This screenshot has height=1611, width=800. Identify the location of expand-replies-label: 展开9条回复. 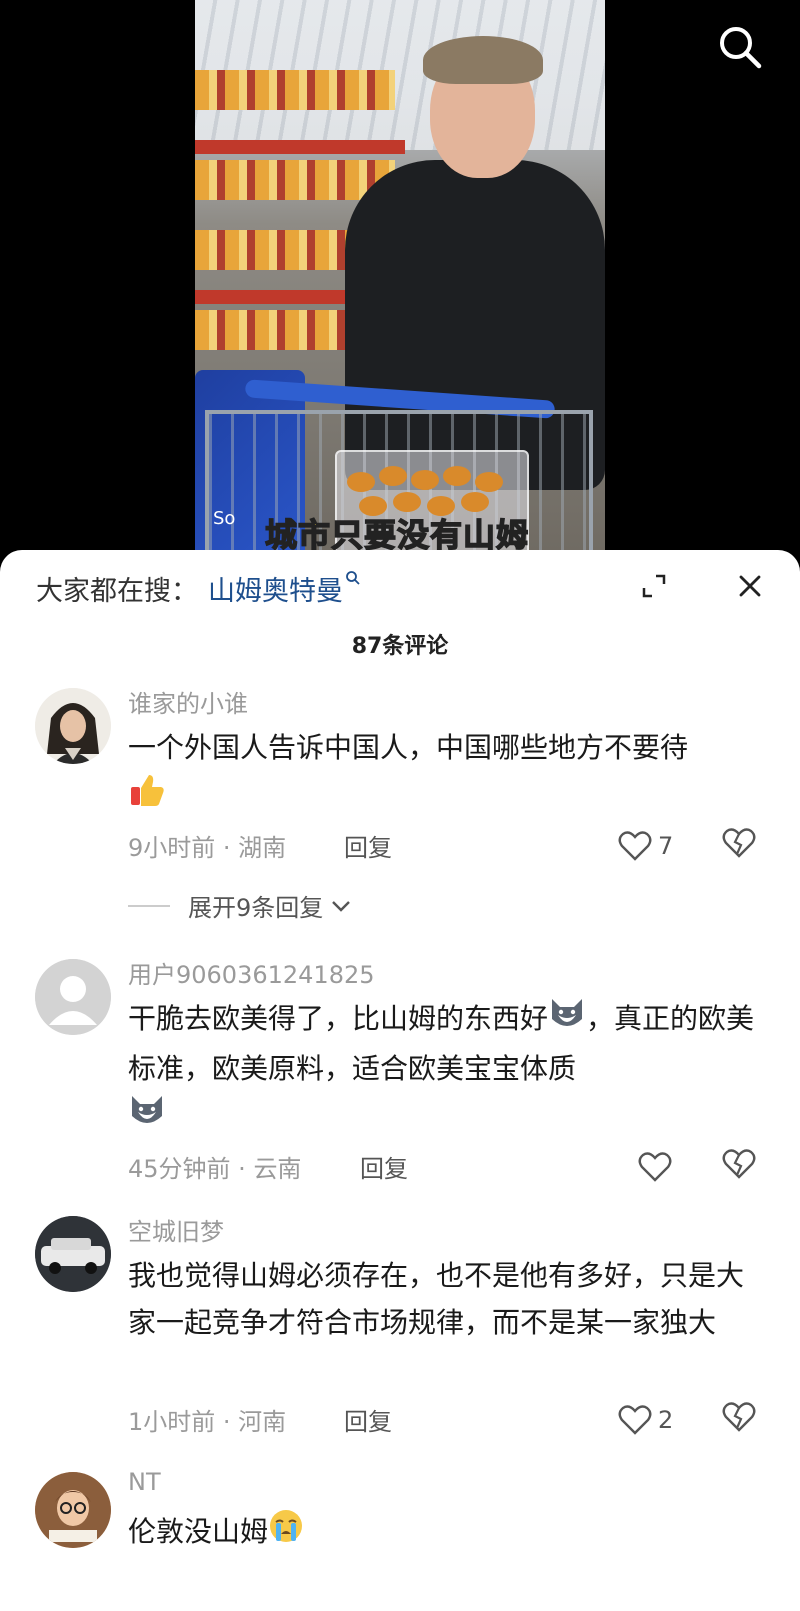
(256, 908).